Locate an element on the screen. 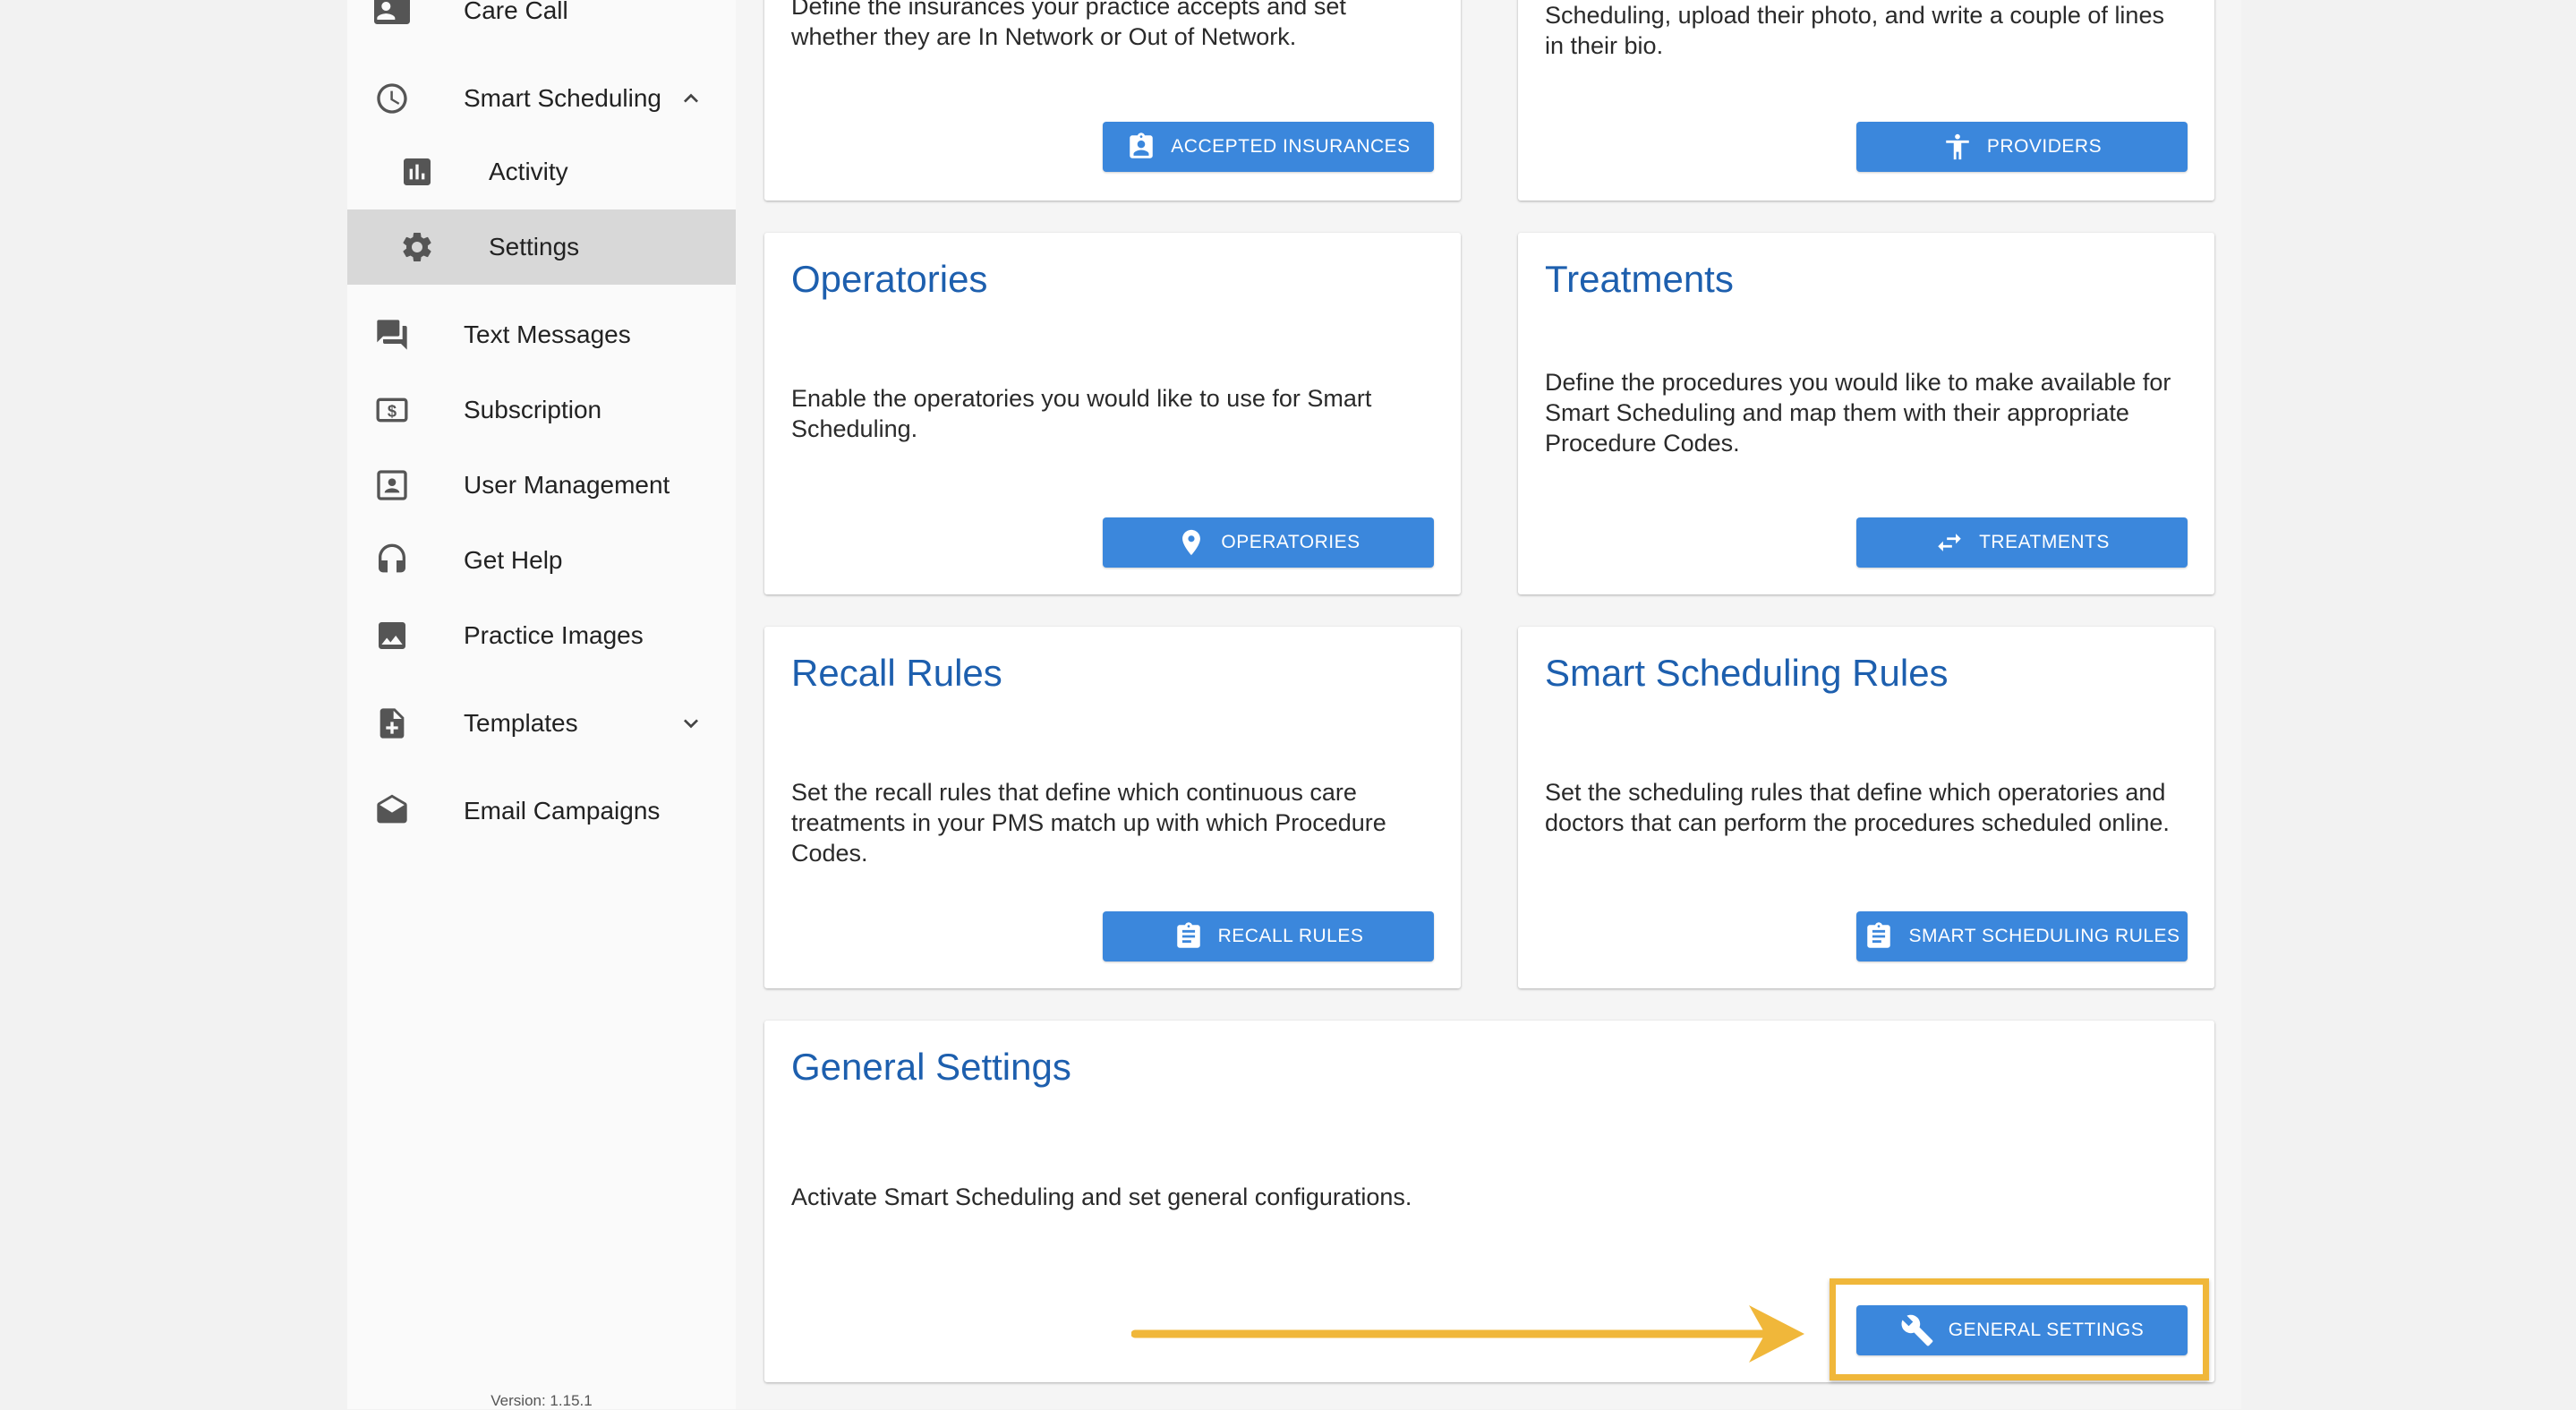 The height and width of the screenshot is (1410, 2576). add-document-icon is located at coordinates (392, 723).